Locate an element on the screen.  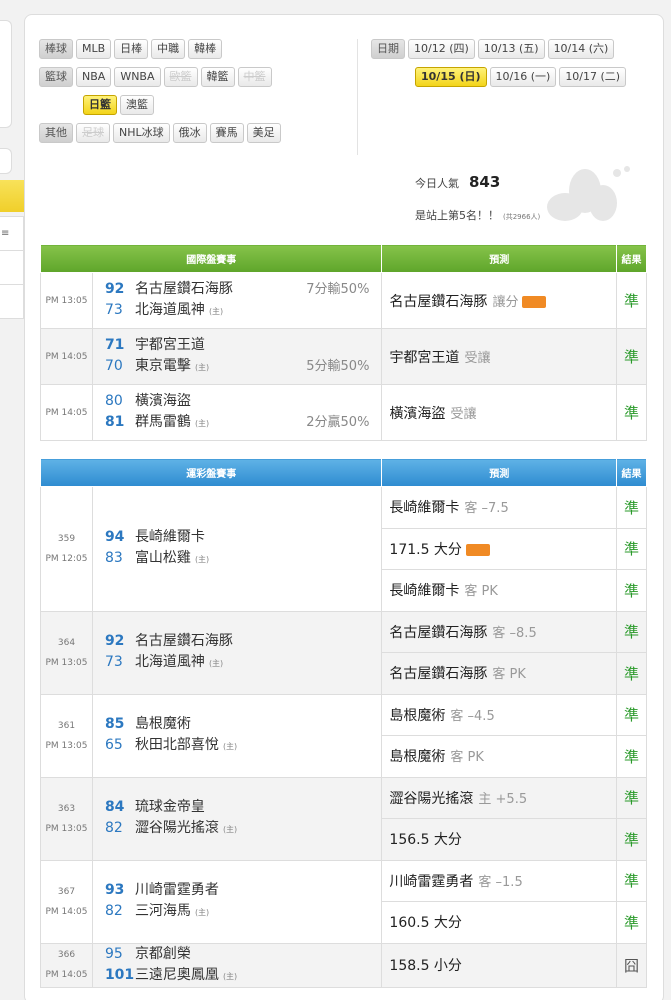
prediction: 158.5 小分 is located at coordinates (499, 965).